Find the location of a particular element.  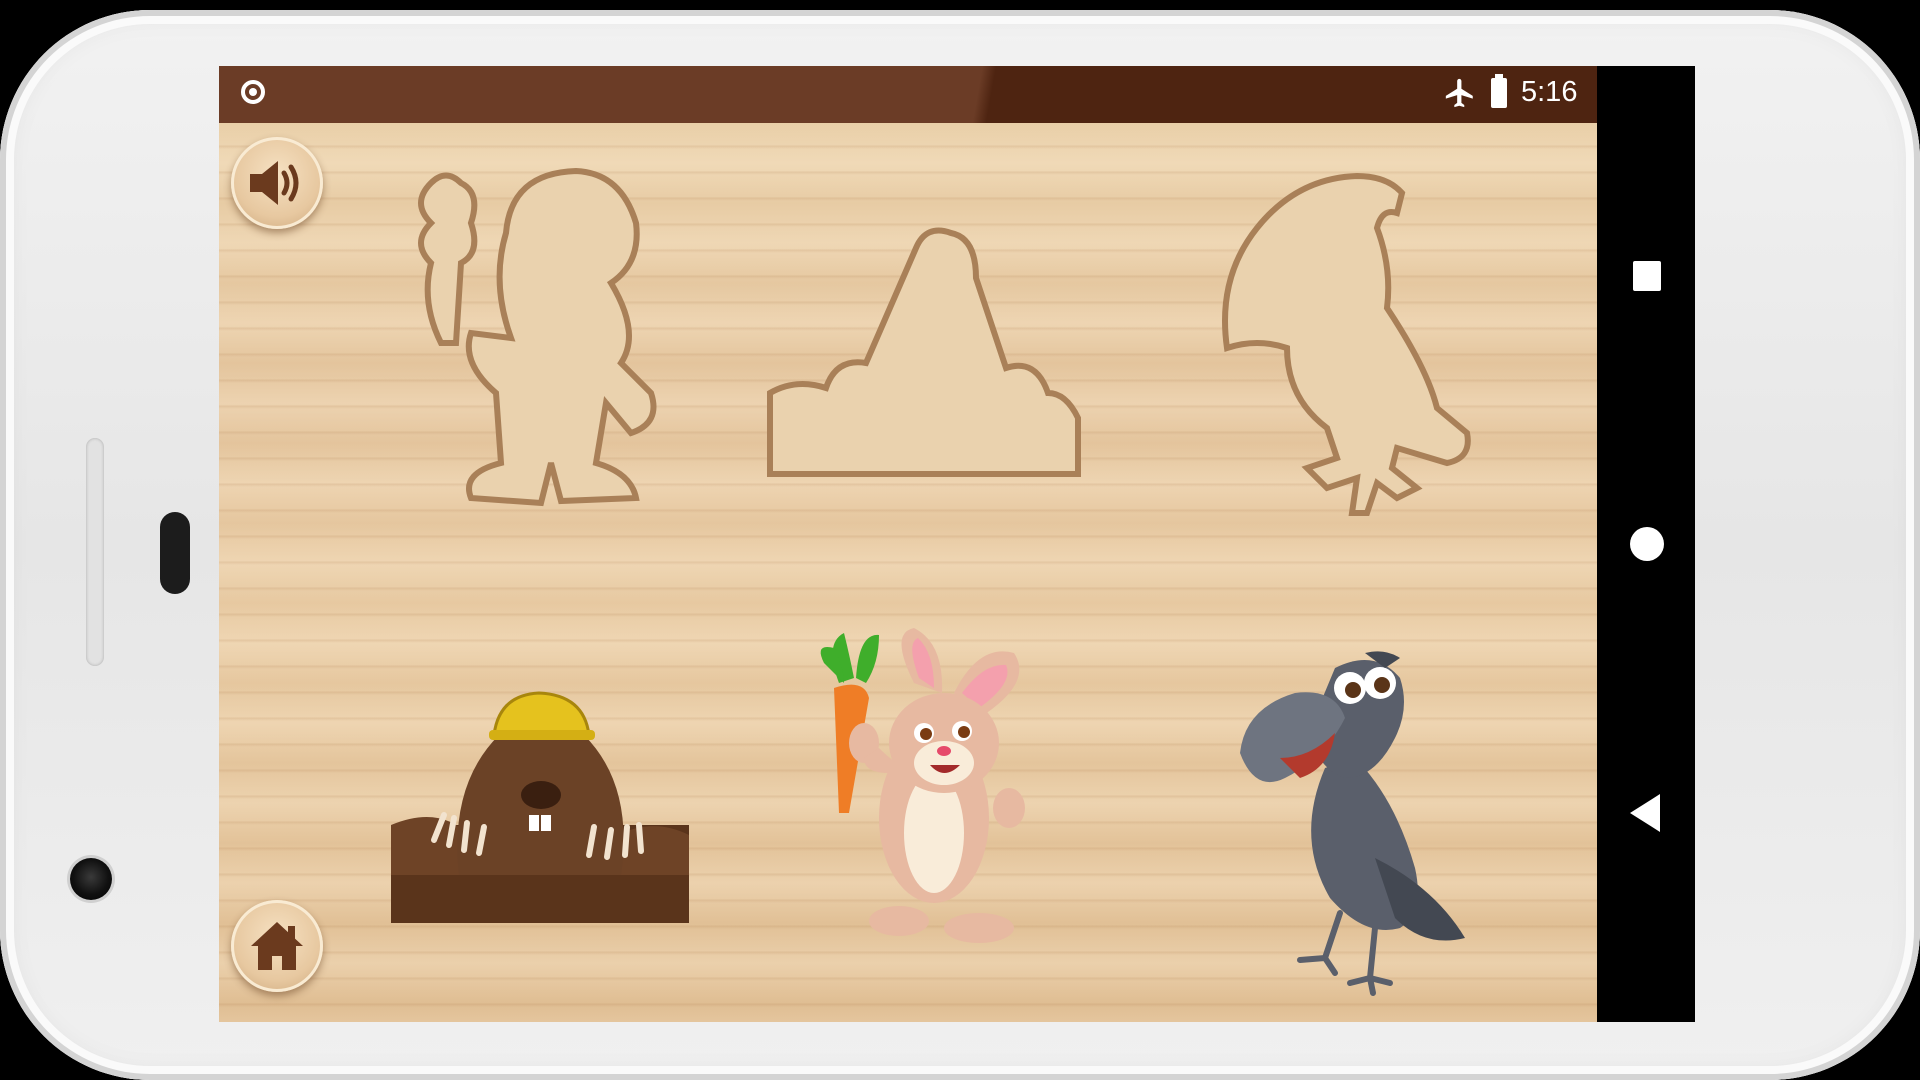

crow-silhouette-slot is located at coordinates (1345, 348).